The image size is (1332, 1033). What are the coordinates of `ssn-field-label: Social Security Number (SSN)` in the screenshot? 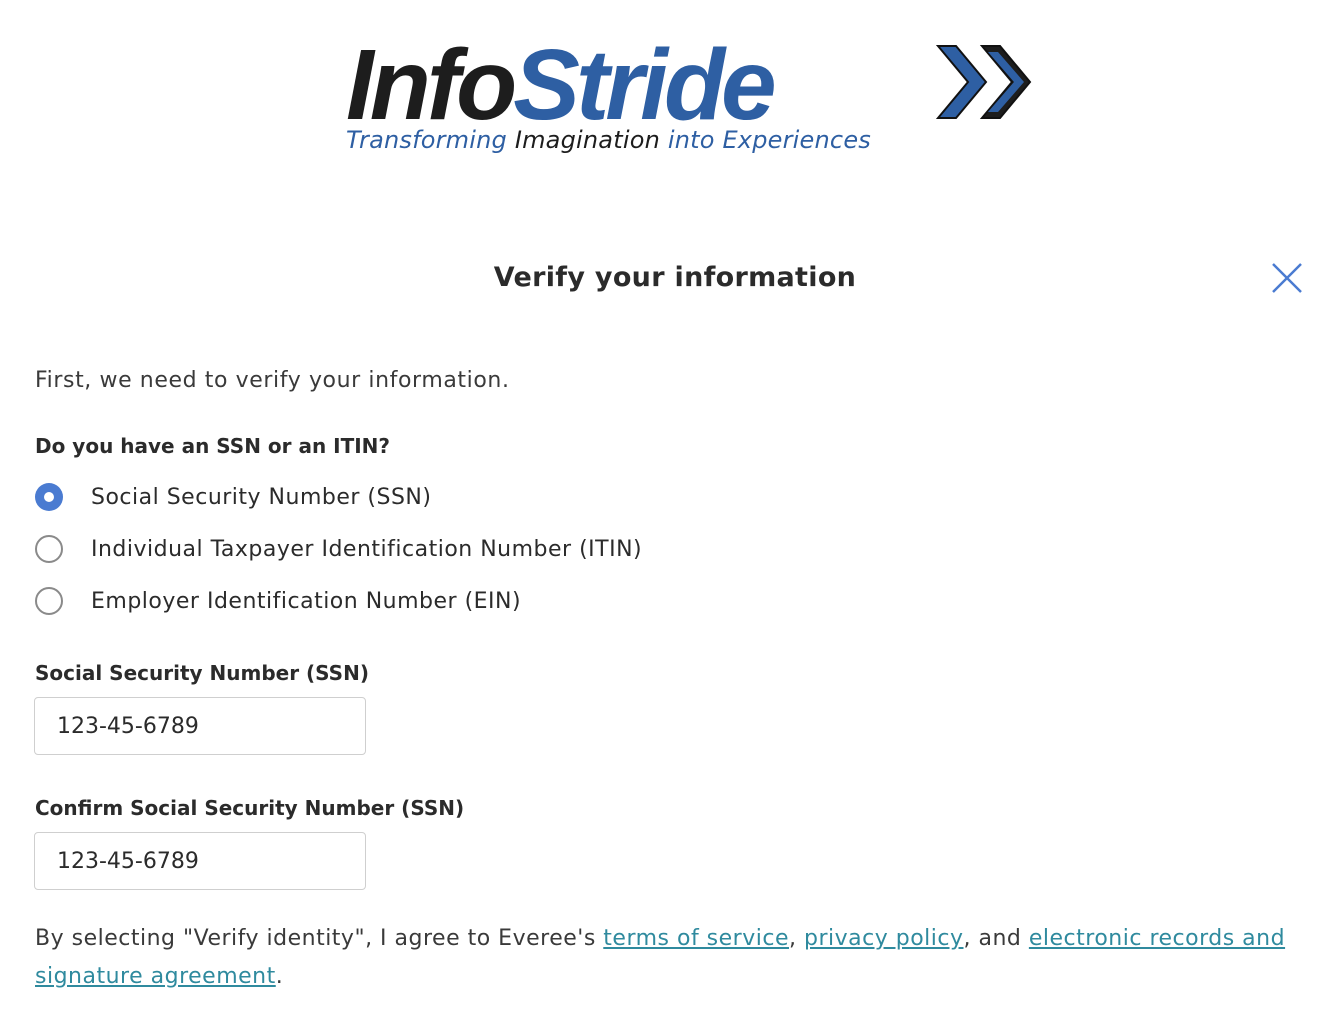 It's located at (202, 673).